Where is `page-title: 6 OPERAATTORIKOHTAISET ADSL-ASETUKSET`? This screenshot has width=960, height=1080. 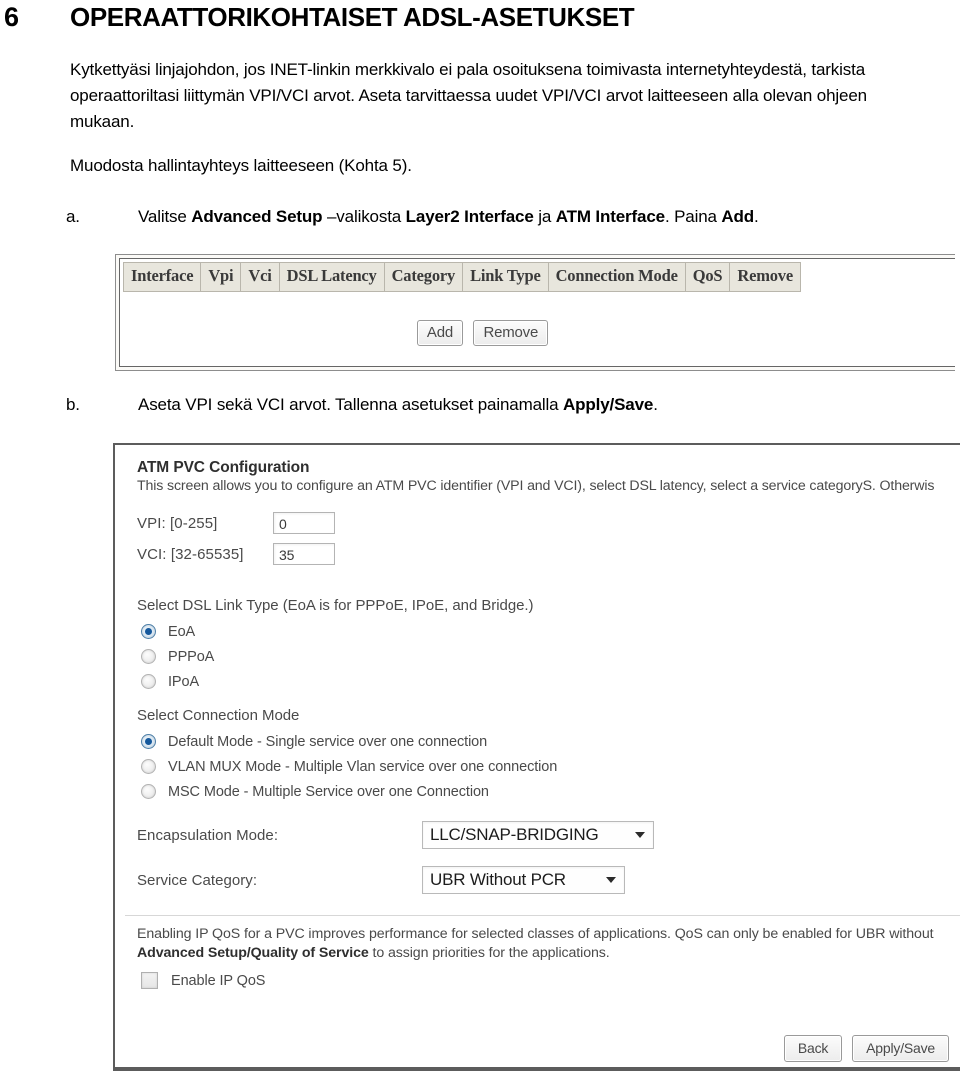
page-title: 6 OPERAATTORIKOHTAISET ADSL-ASETUKSET is located at coordinates (480, 19).